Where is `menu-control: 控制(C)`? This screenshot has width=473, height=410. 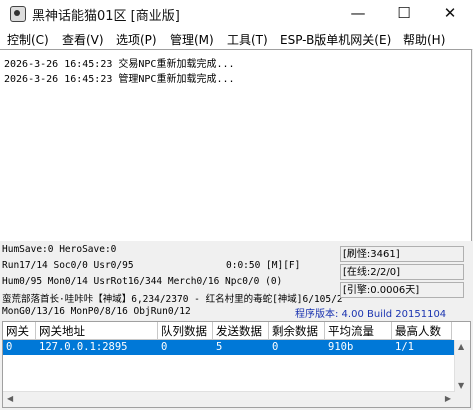 menu-control: 控制(C) is located at coordinates (28, 39).